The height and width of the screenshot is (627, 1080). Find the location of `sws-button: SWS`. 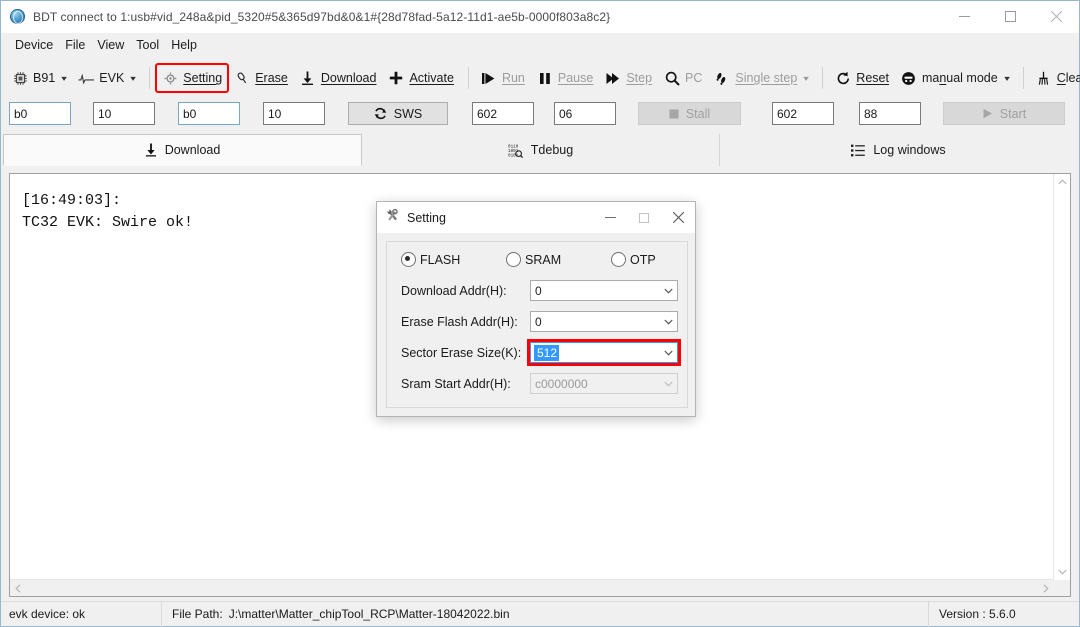

sws-button: SWS is located at coordinates (398, 113).